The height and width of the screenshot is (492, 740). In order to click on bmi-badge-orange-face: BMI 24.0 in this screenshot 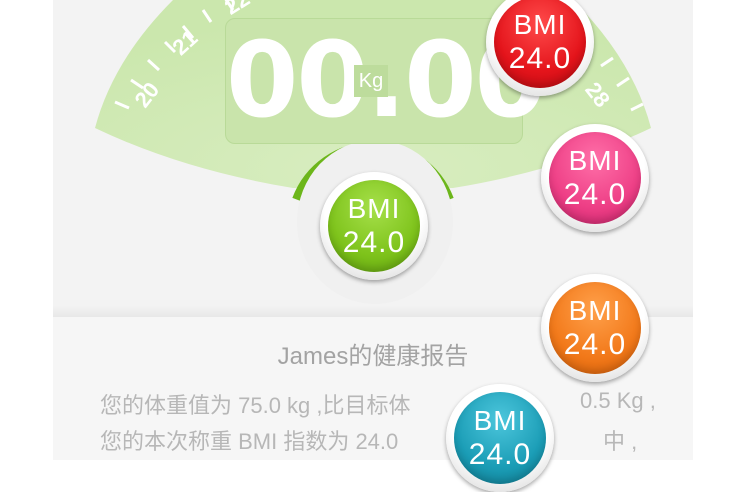, I will do `click(595, 328)`.